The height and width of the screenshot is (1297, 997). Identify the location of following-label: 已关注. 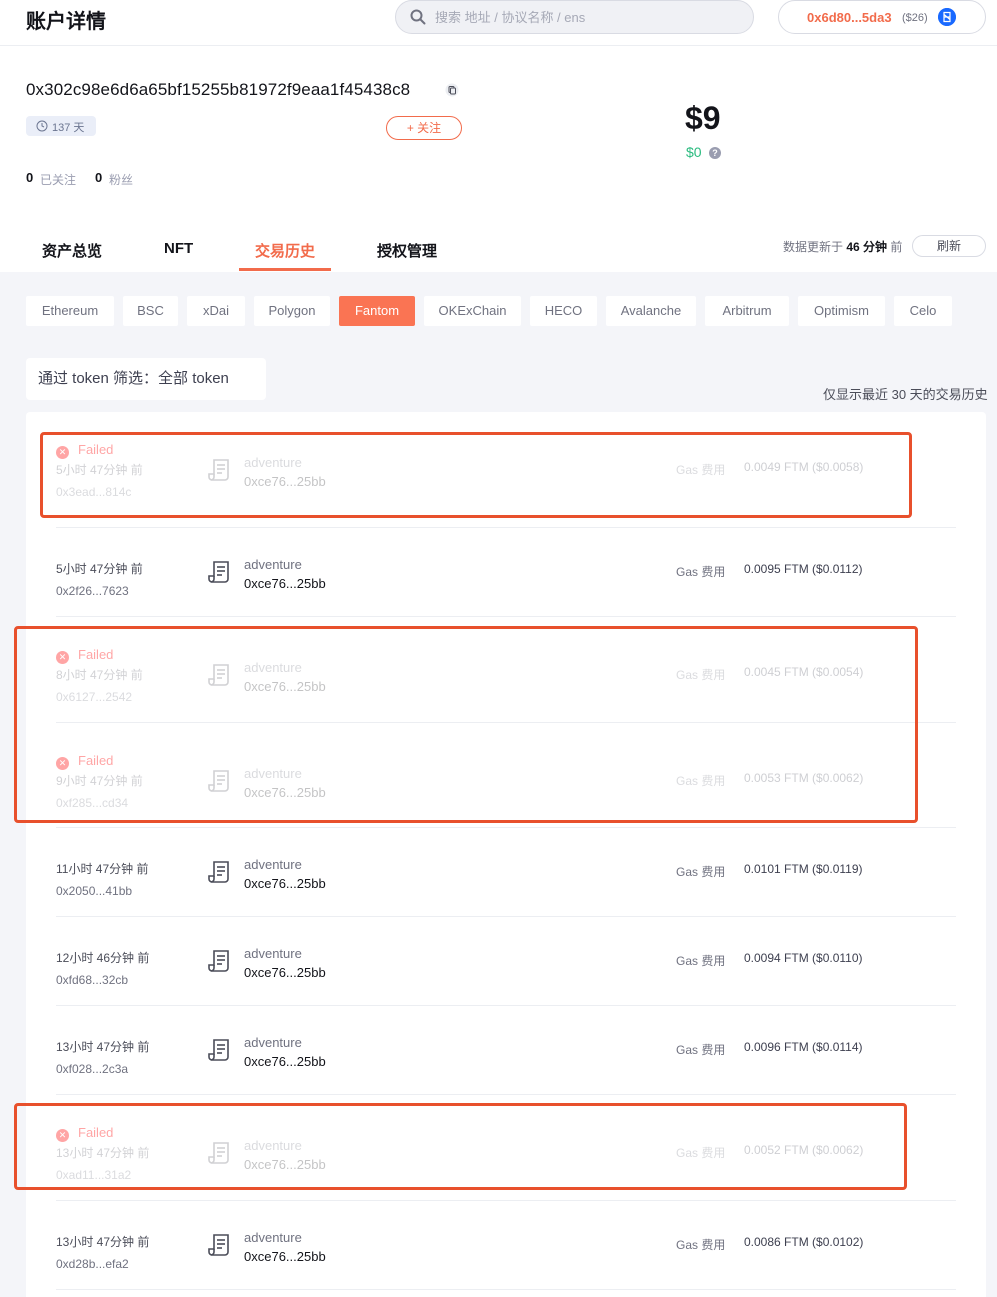
(58, 179).